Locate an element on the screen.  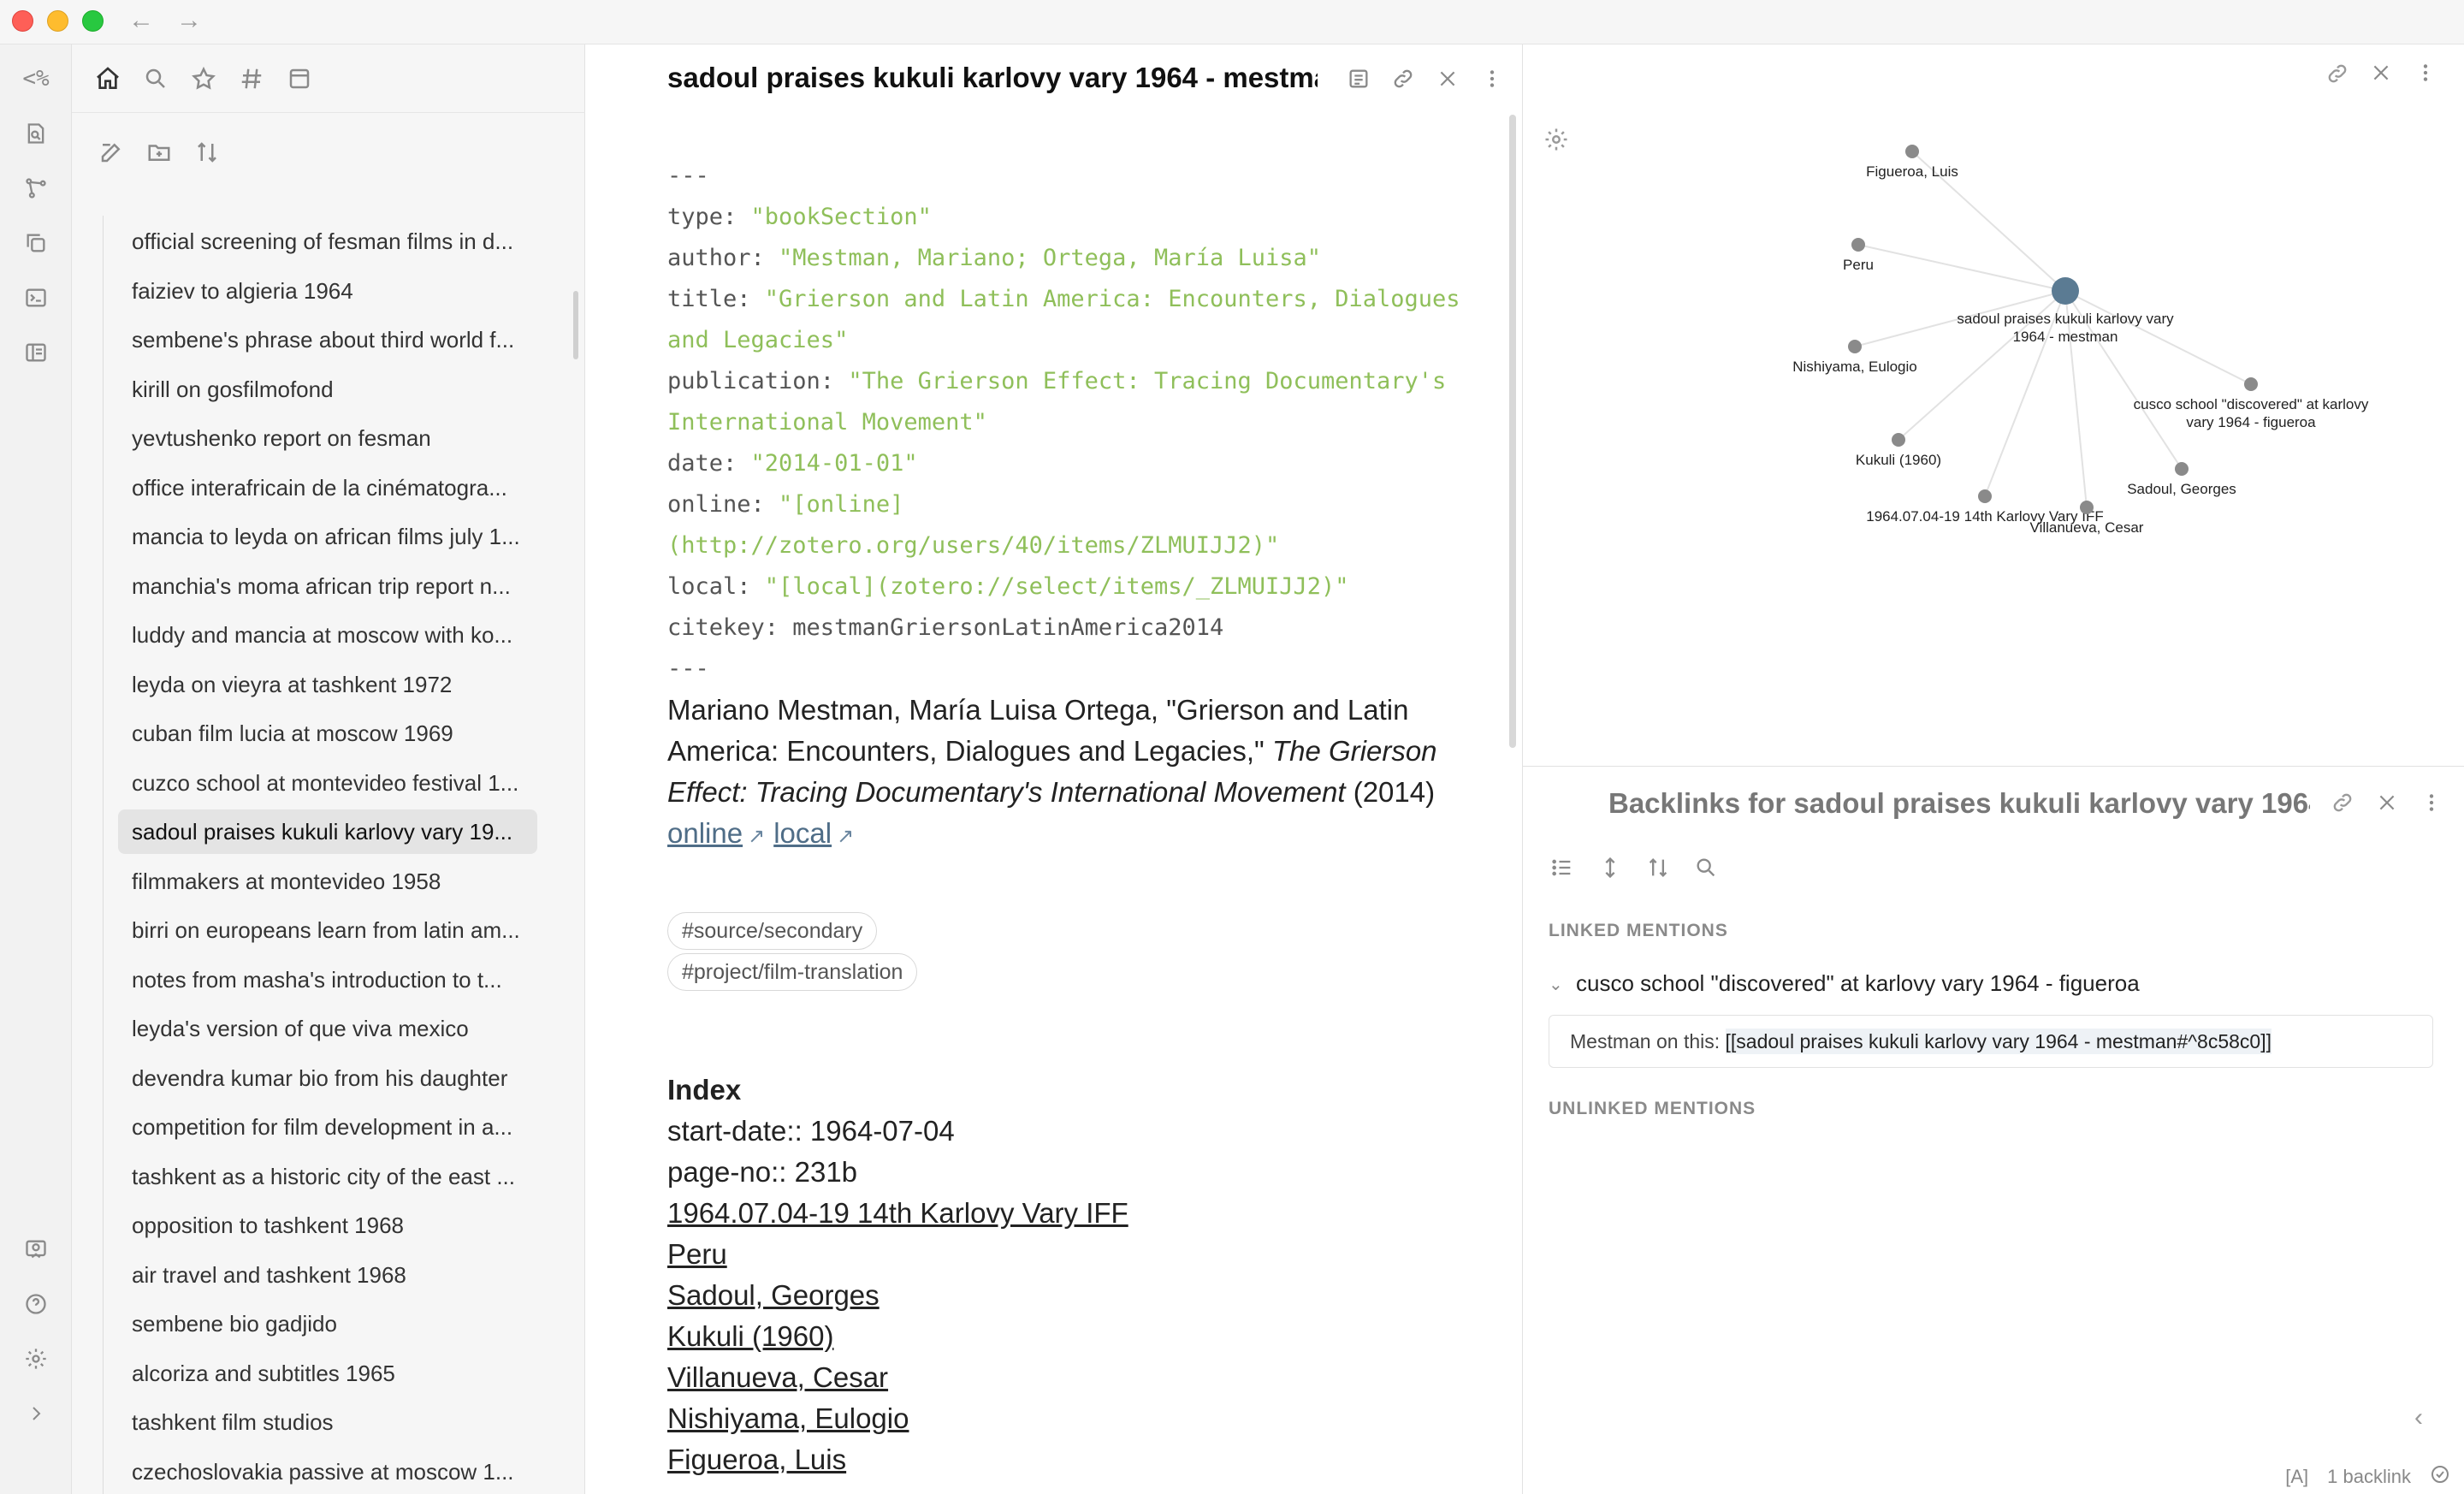
index-link: Villanueva, Cesar is located at coordinates (777, 1377).